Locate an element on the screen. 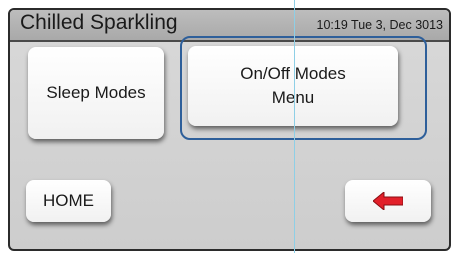 This screenshot has height=253, width=453. datetime-display: 10:19 Tue 3, Dec 3013 is located at coordinates (379, 25).